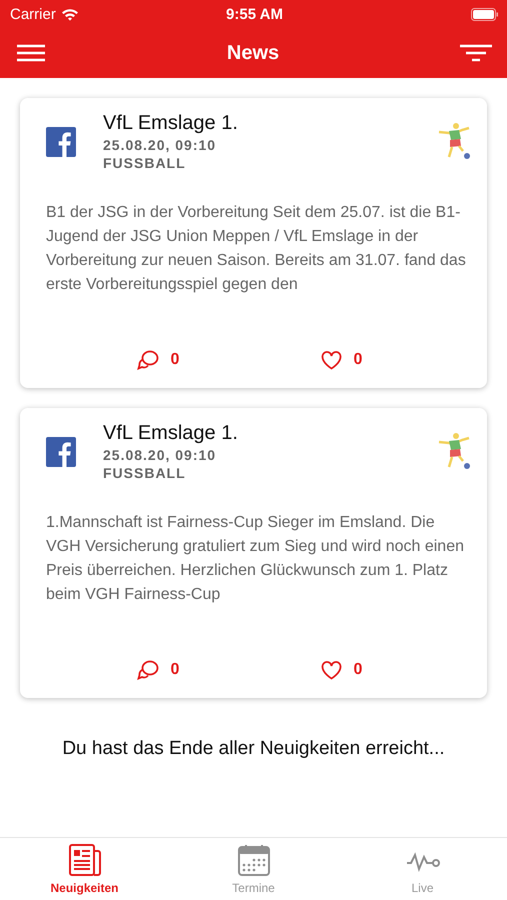 The image size is (507, 900). What do you see at coordinates (253, 860) in the screenshot?
I see `calendar-icon` at bounding box center [253, 860].